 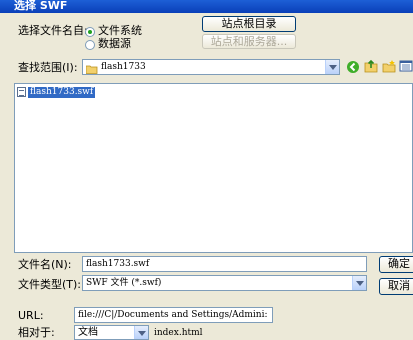 What do you see at coordinates (88, 332) in the screenshot?
I see `relative-value: 文档` at bounding box center [88, 332].